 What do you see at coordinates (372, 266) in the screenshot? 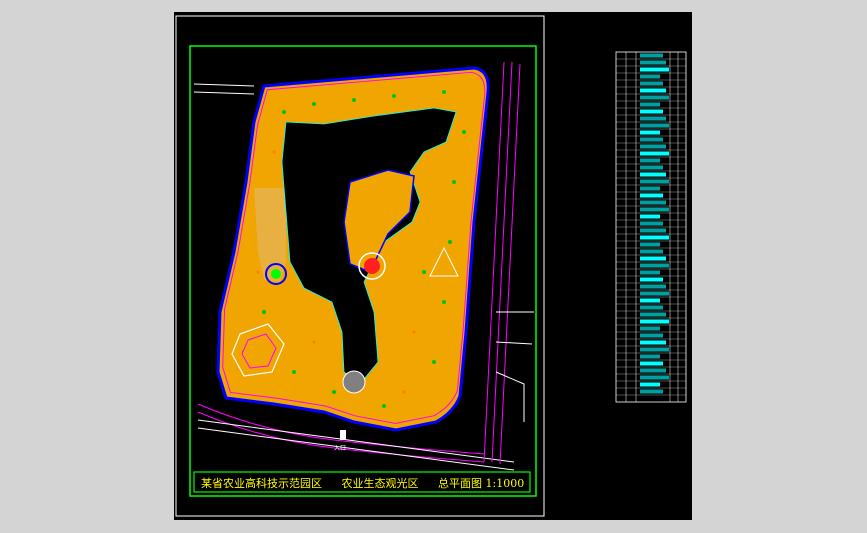
I see `round-plaza-center-core` at bounding box center [372, 266].